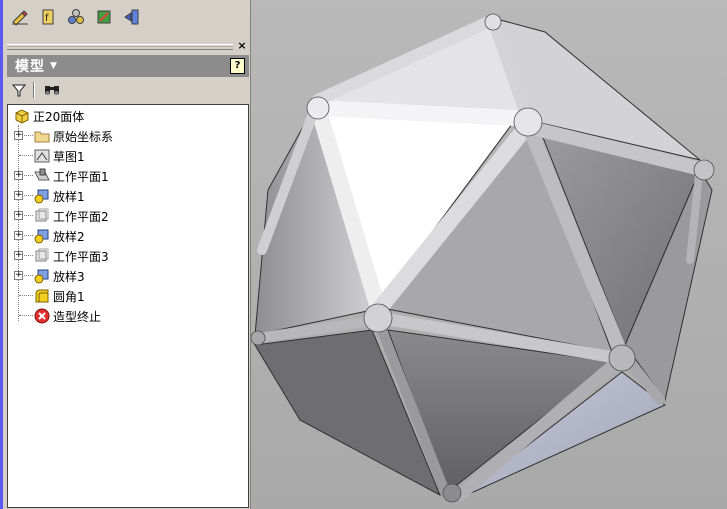 Image resolution: width=727 pixels, height=509 pixels. What do you see at coordinates (77, 316) in the screenshot?
I see `tree-item-label: 造型终止` at bounding box center [77, 316].